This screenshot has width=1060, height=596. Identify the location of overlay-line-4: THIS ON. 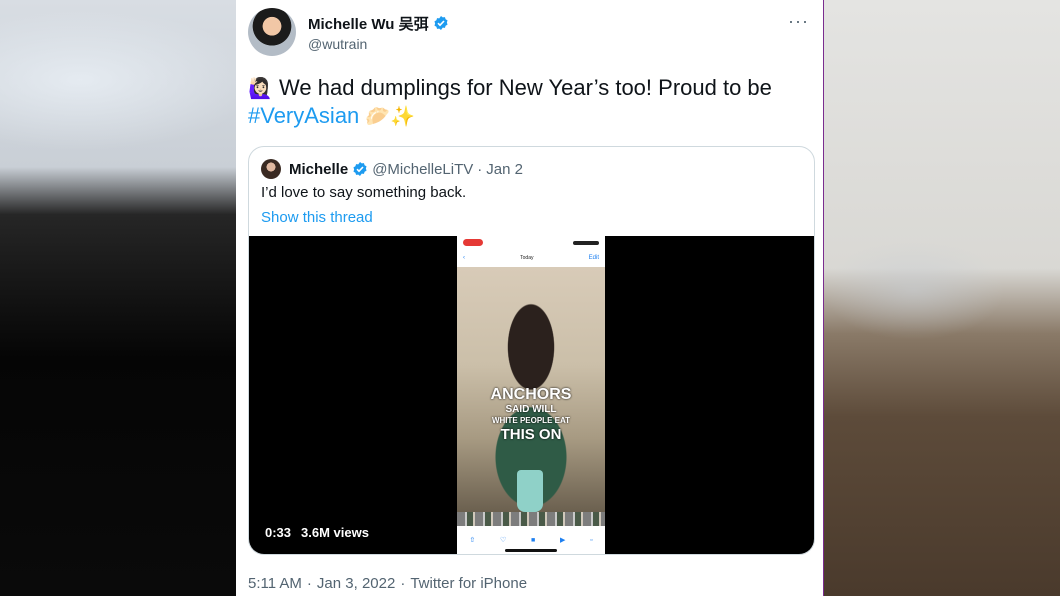
(531, 434).